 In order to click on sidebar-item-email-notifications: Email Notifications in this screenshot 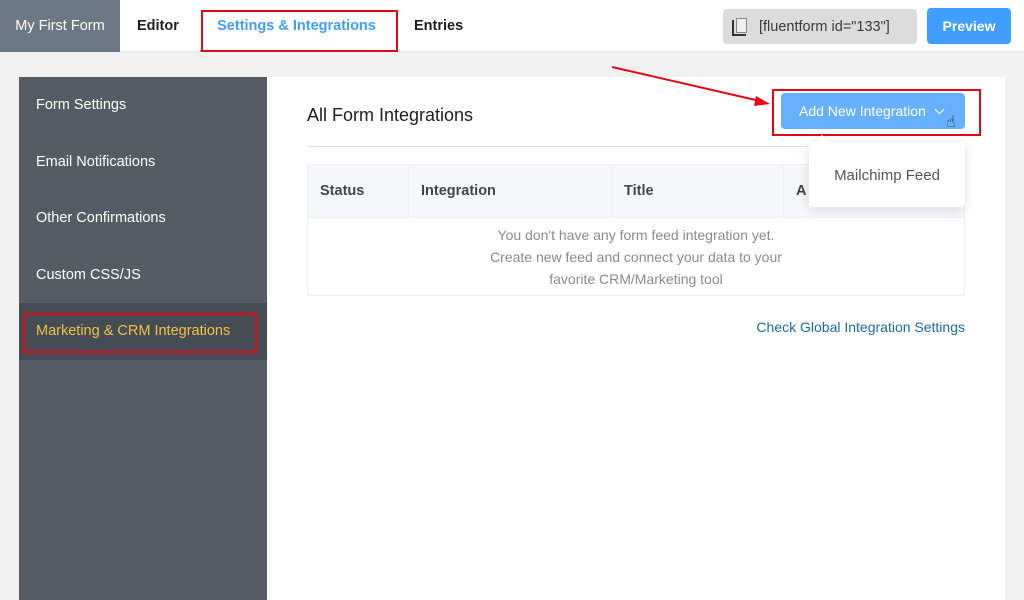, I will do `click(143, 162)`.